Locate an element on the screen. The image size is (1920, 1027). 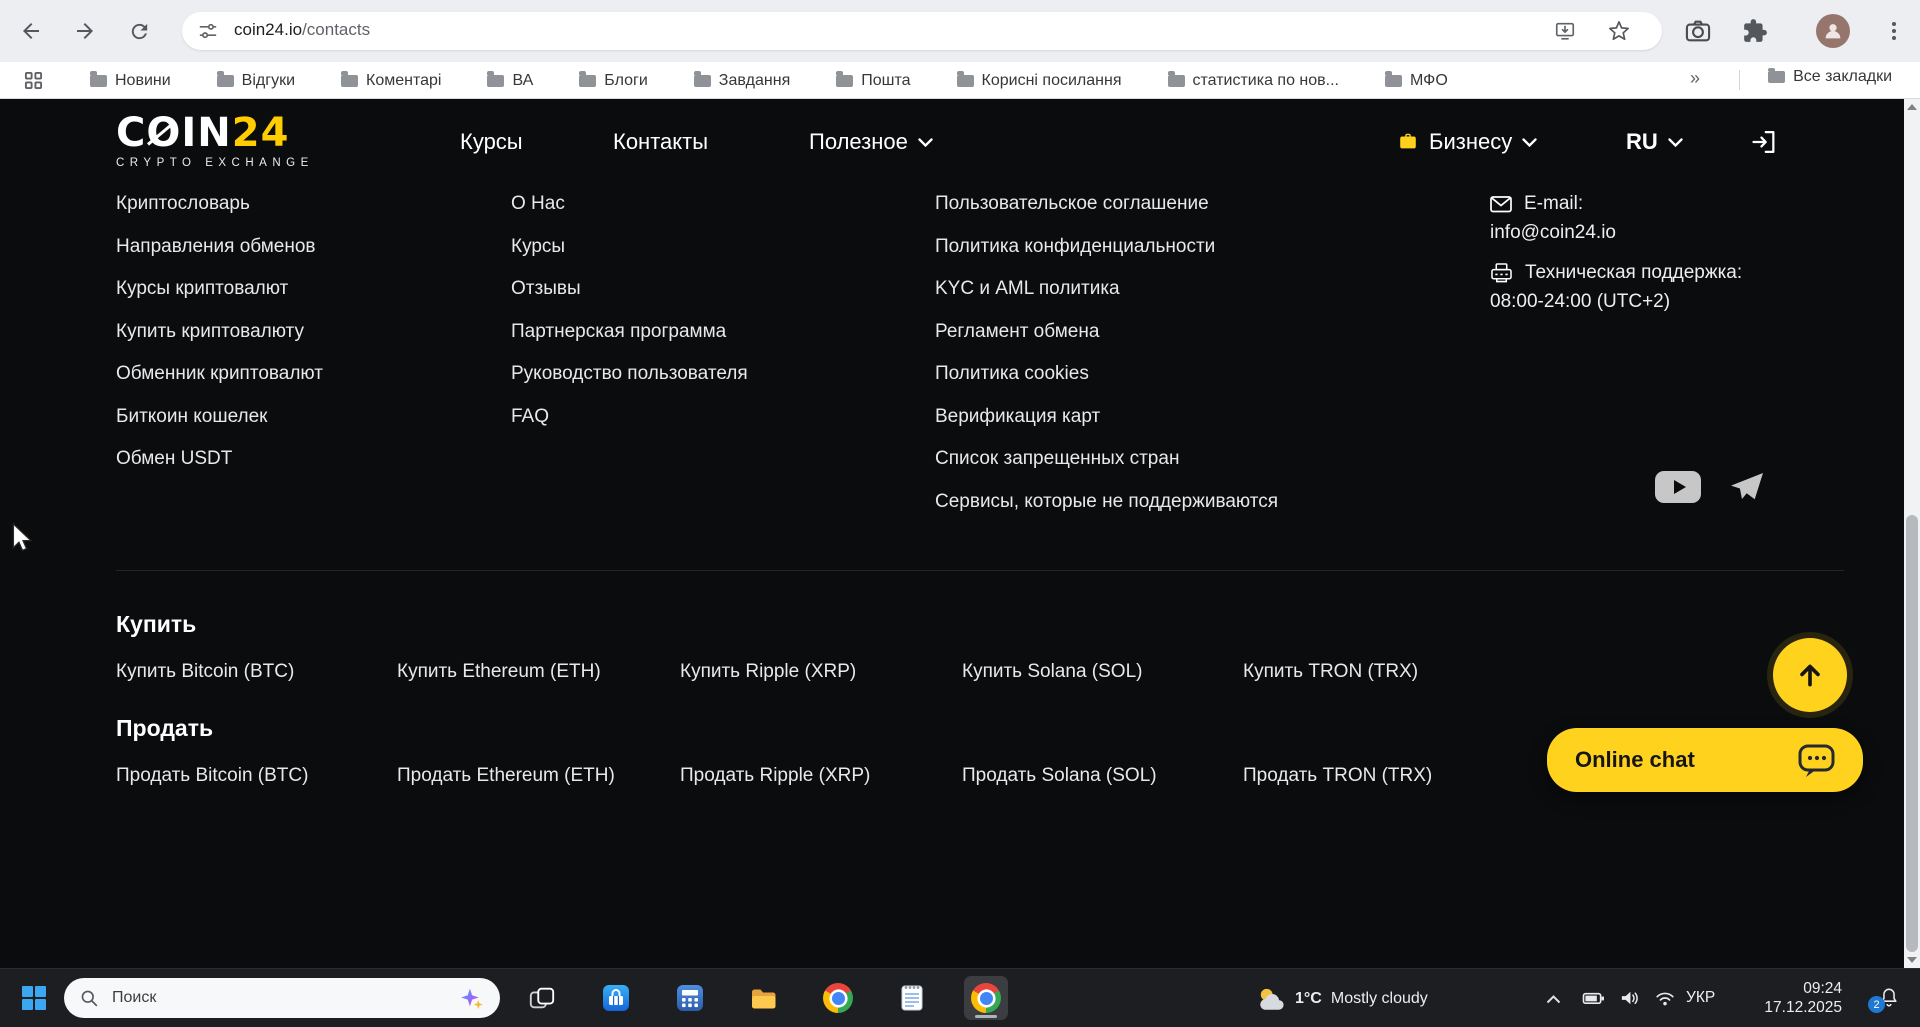
forward-button is located at coordinates (85, 31).